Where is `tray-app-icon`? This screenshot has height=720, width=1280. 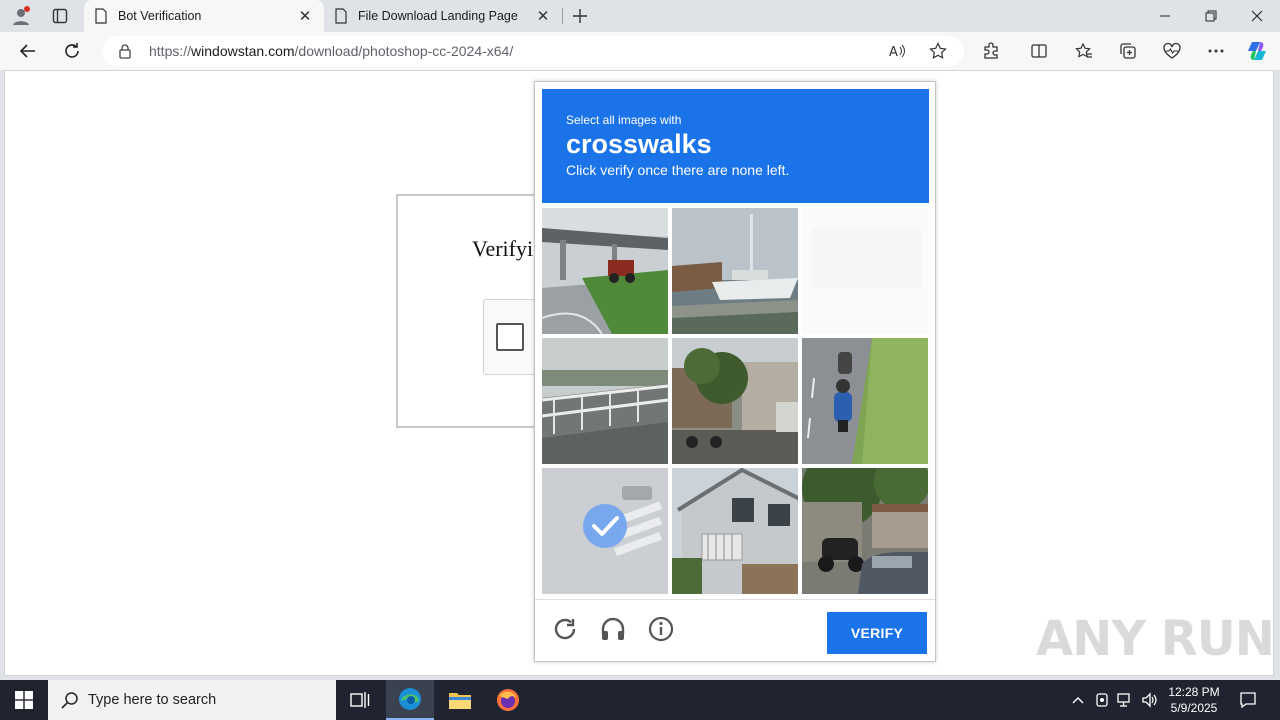
tray-app-icon is located at coordinates (1102, 700).